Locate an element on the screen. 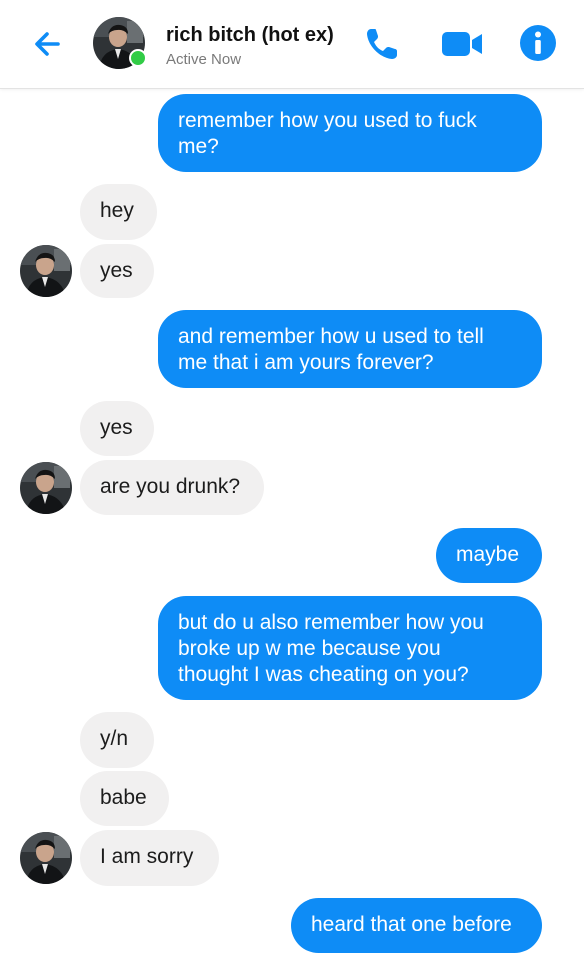 This screenshot has width=584, height=960. incoming-message-bubble: y/n is located at coordinates (117, 740).